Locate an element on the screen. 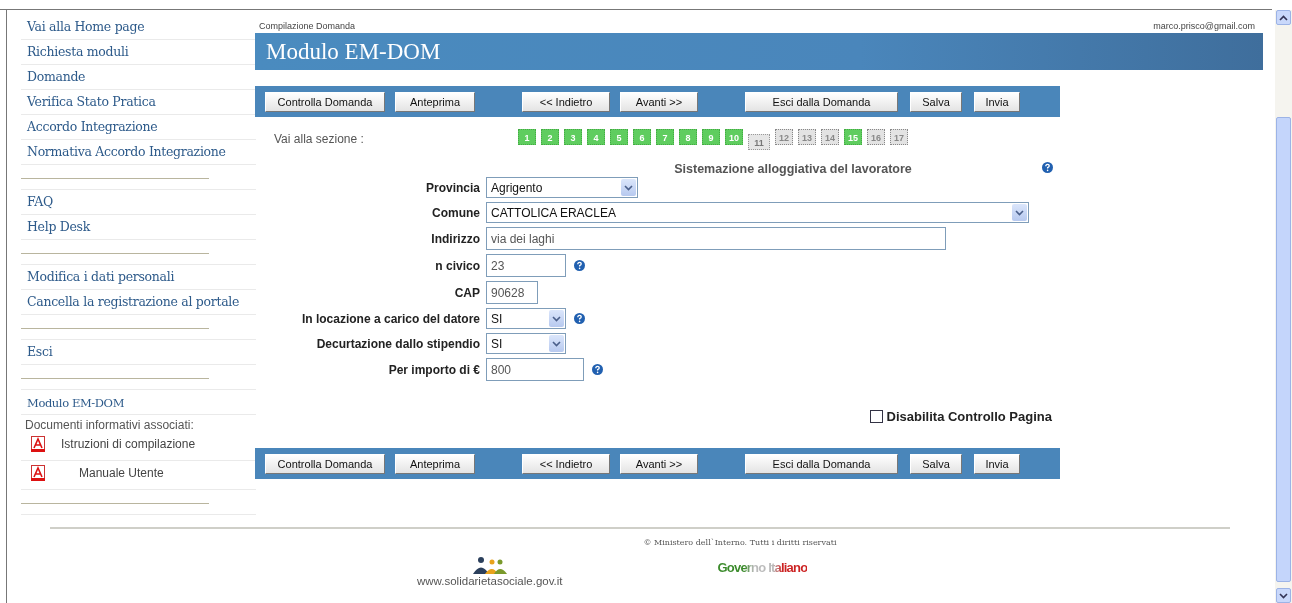  site-url: www.solidarietasociale.gov.it is located at coordinates (490, 581).